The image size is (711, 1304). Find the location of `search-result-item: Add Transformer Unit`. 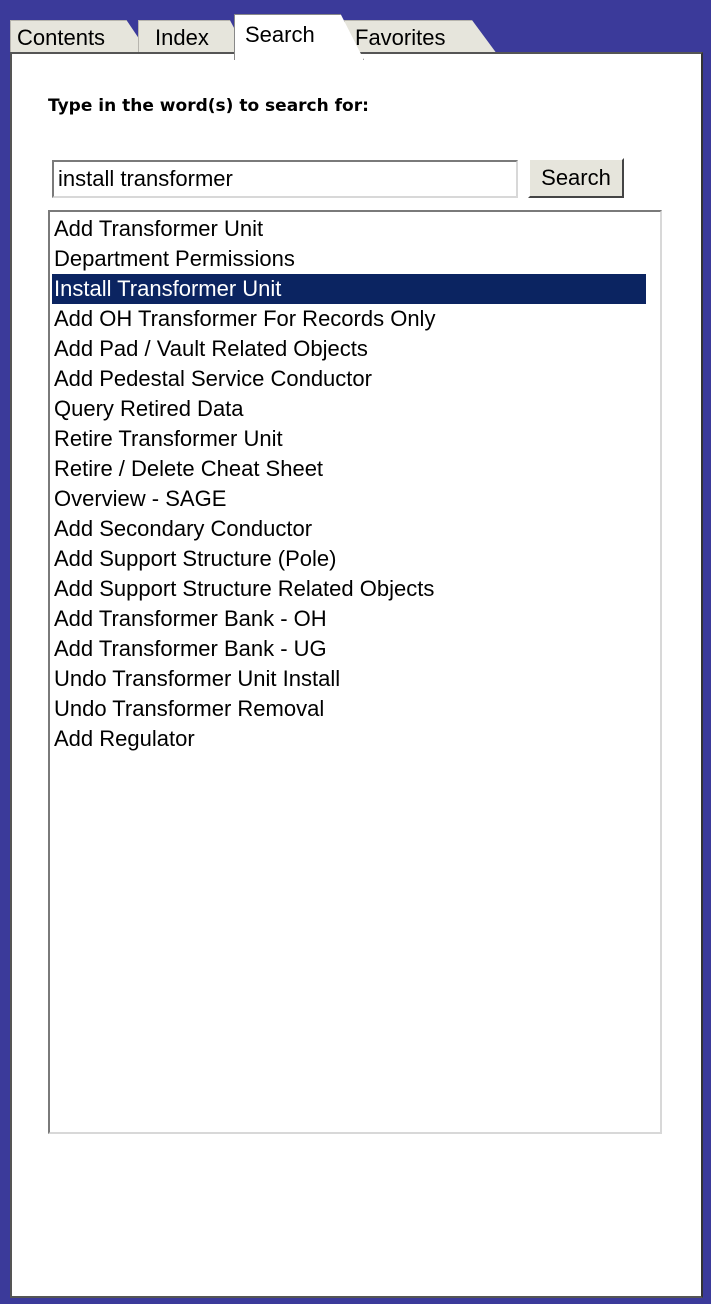

search-result-item: Add Transformer Unit is located at coordinates (349, 229).